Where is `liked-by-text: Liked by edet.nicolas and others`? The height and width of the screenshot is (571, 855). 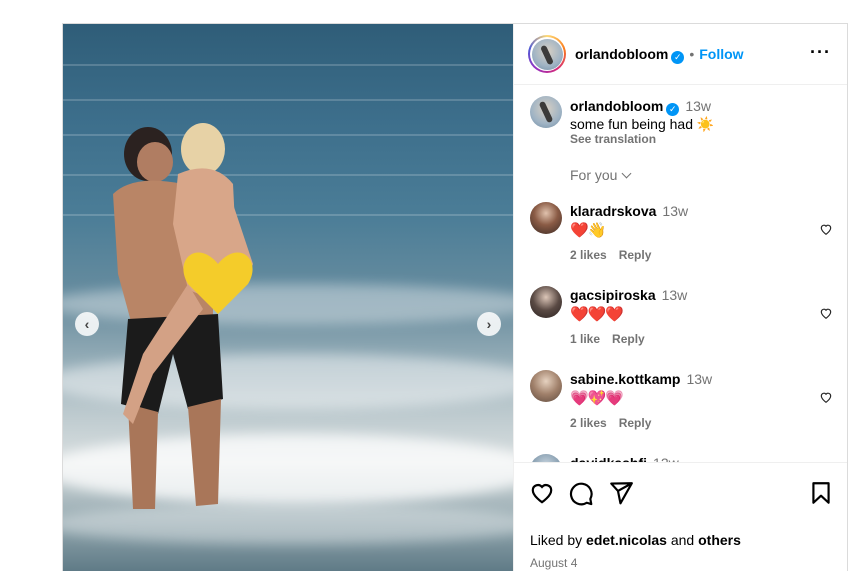 liked-by-text: Liked by edet.nicolas and others is located at coordinates (635, 540).